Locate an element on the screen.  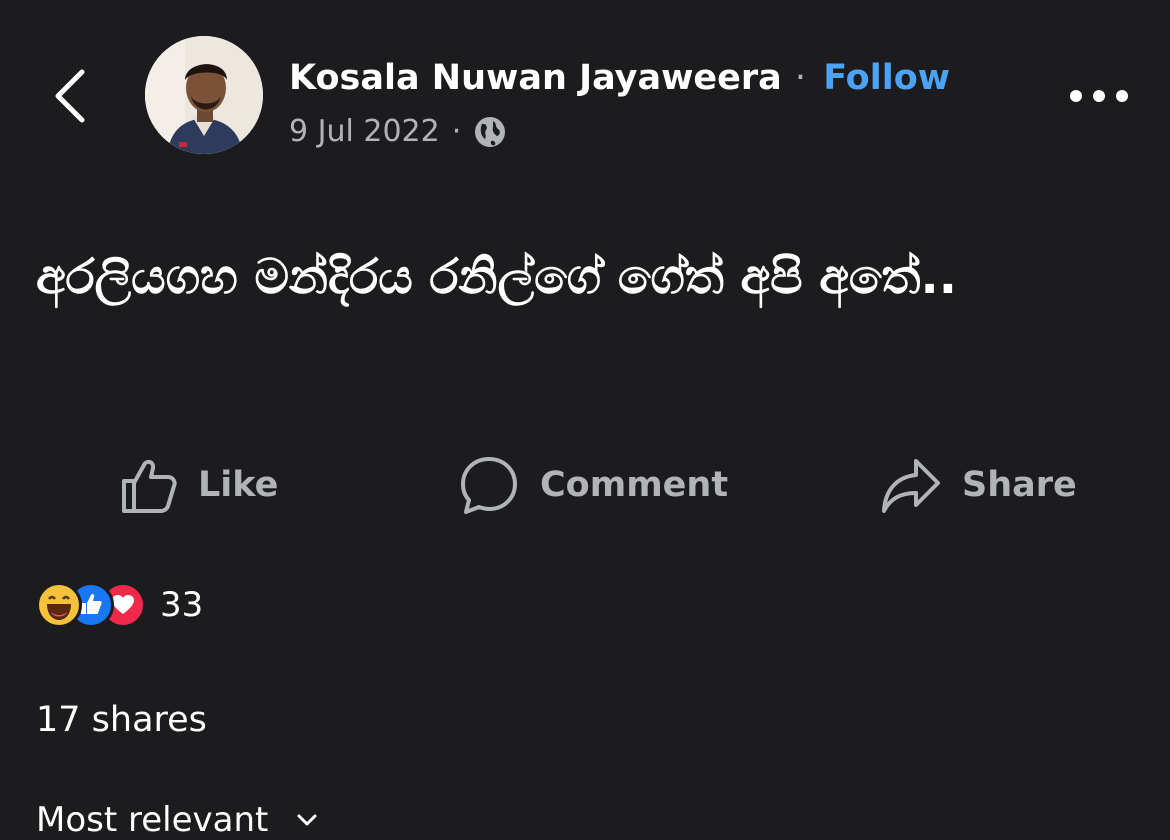
share-button: Share is located at coordinates (978, 485).